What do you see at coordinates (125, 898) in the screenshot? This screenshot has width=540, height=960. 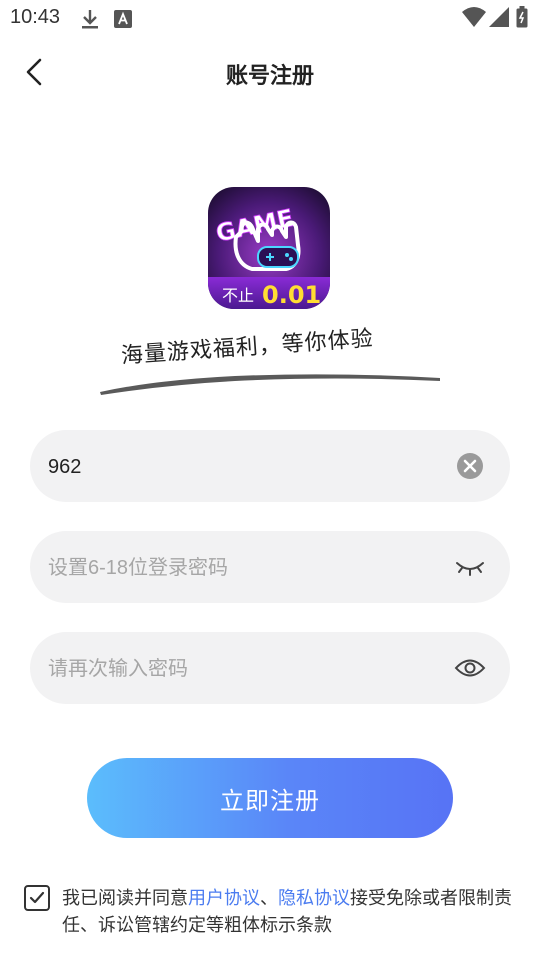 I see `agreement-prefix: 我已阅读并同意` at bounding box center [125, 898].